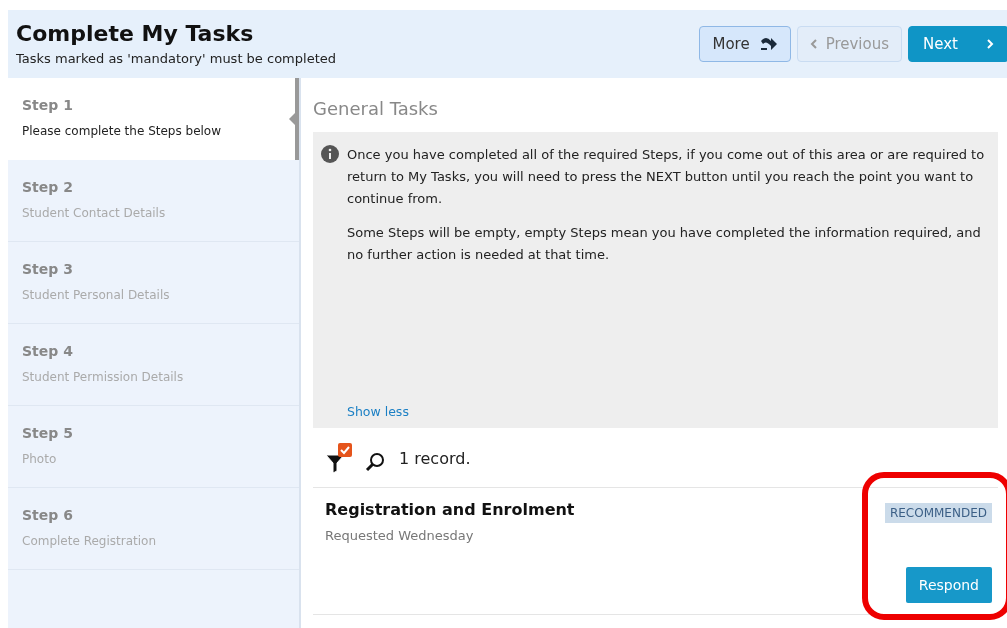 The height and width of the screenshot is (628, 1007). What do you see at coordinates (666, 177) in the screenshot?
I see `info-text: Once you have completed all of the required Steps, if you come out of this area or are required to return to My Tasks, you will need to press the NEXT button until you reach the point you want to continue from.` at bounding box center [666, 177].